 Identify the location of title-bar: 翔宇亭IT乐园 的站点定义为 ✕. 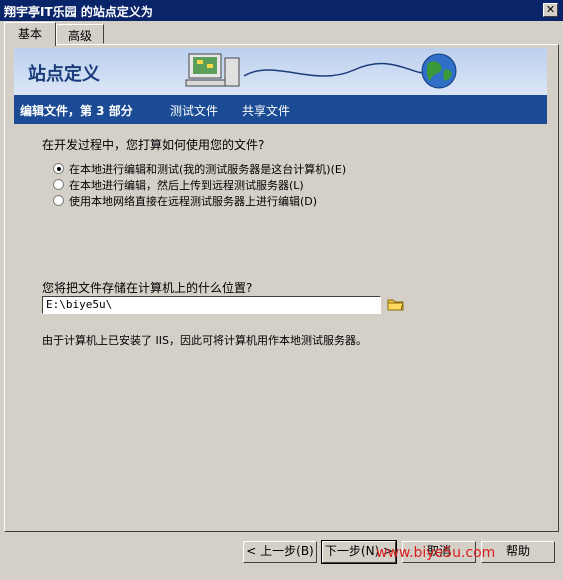
(281, 10).